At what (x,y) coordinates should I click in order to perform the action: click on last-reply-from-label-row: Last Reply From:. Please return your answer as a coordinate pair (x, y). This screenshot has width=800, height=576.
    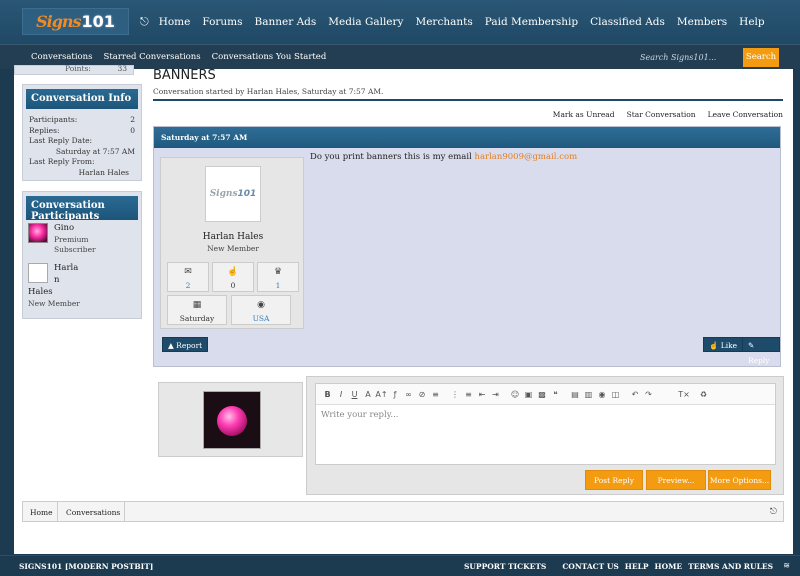
    Looking at the image, I should click on (82, 162).